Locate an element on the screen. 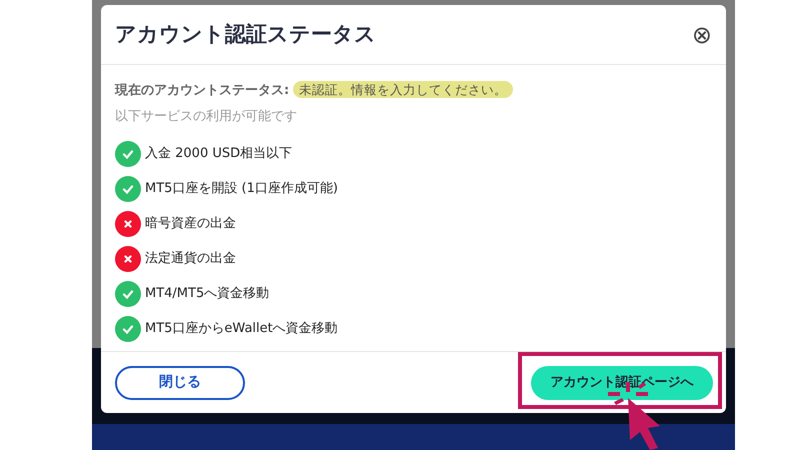 Image resolution: width=800 pixels, height=450 pixels. service-label: 入金 2000 USD相当以下 is located at coordinates (218, 154).